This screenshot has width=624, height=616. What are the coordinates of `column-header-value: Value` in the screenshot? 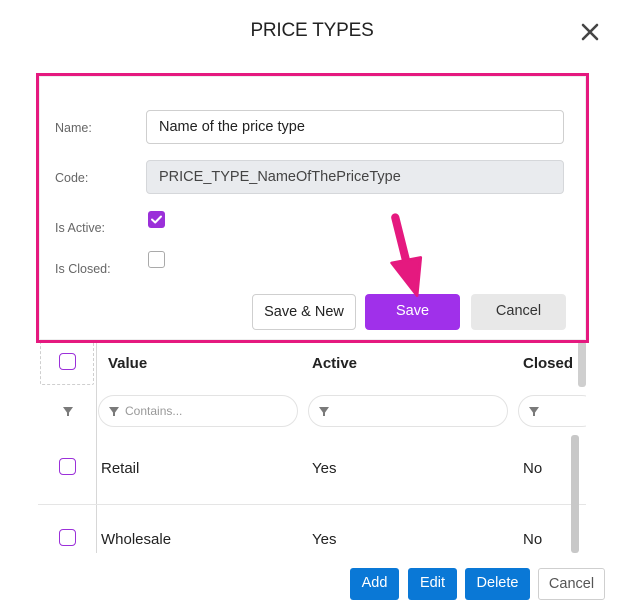 It's located at (127, 363).